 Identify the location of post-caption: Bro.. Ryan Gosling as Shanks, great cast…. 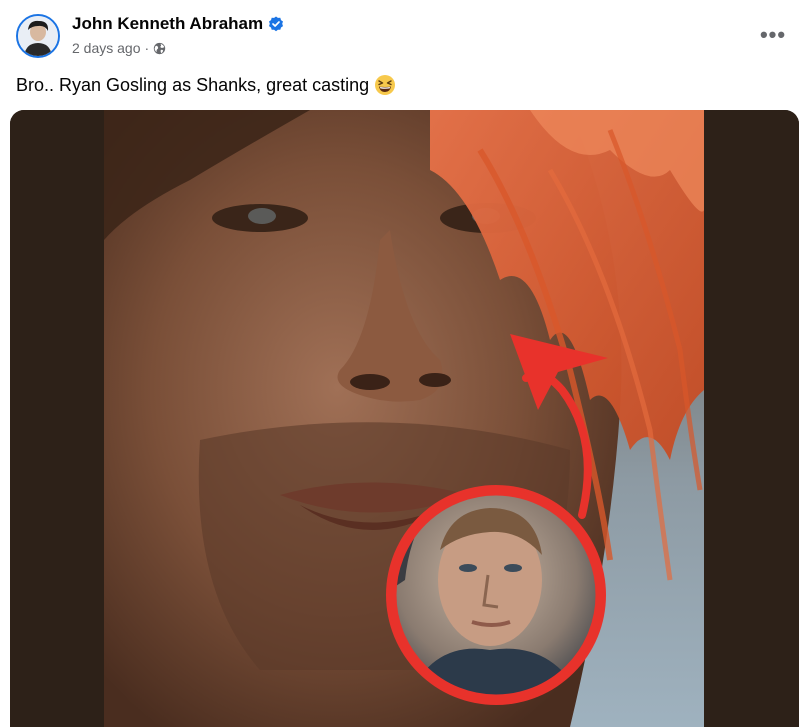
(206, 85).